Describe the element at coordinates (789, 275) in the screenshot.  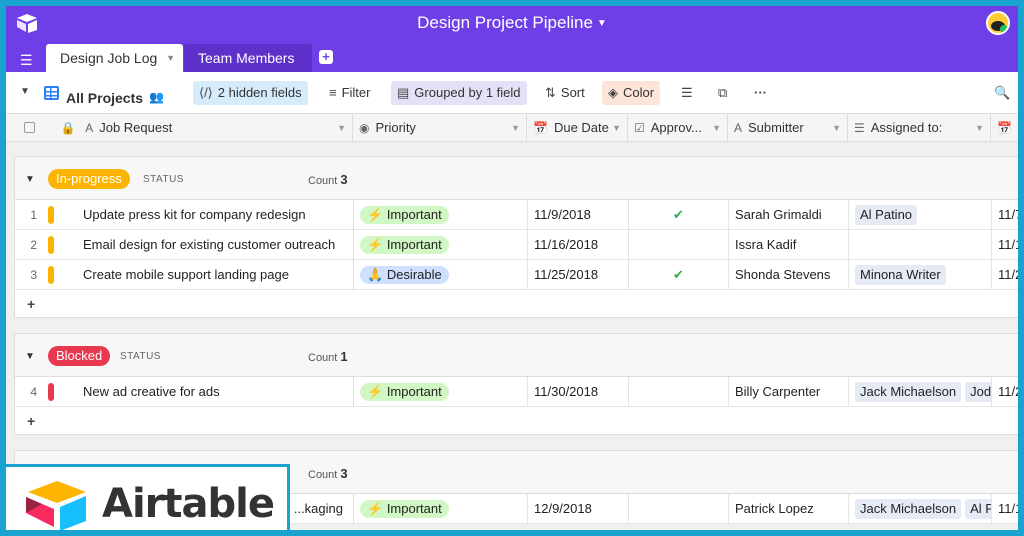
I see `cell-submitter: Shonda Stevens` at that location.